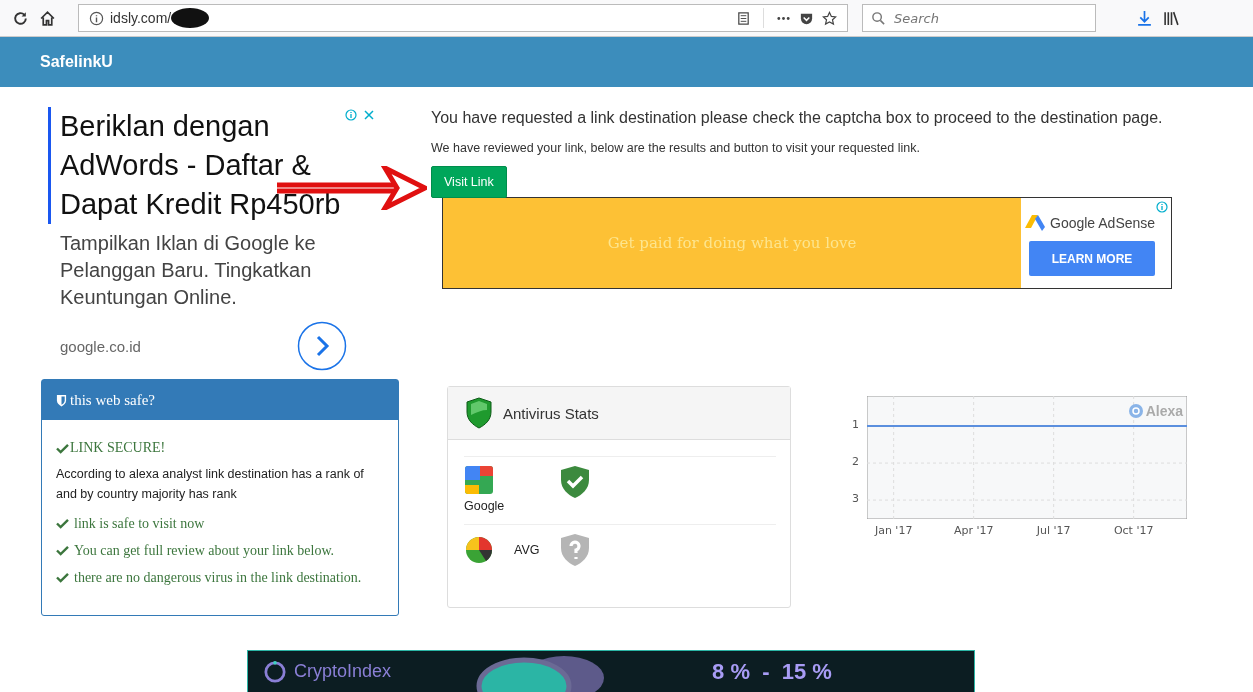  What do you see at coordinates (210, 484) in the screenshot?
I see `description-text: According to alexa analyst link destination has a rank of and by country majority has rank` at bounding box center [210, 484].